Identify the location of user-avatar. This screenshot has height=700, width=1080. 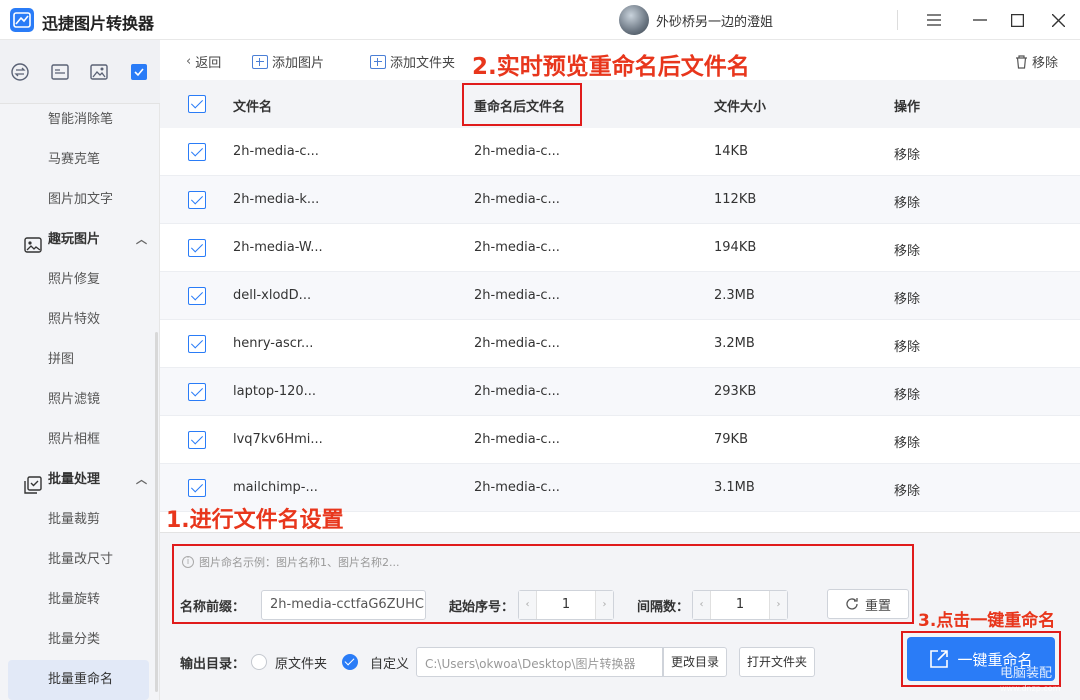
(634, 20).